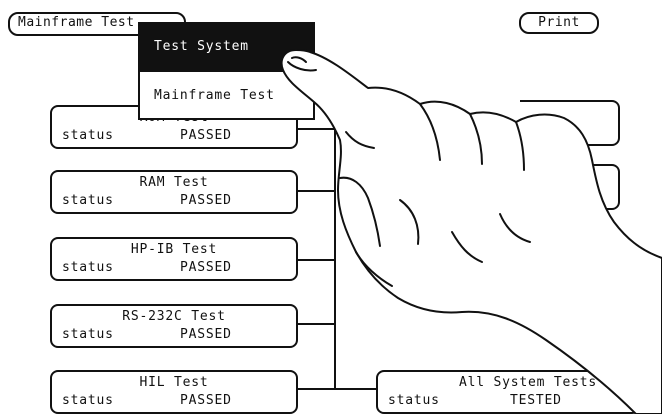 The image size is (662, 414). What do you see at coordinates (536, 400) in the screenshot?
I see `status-value: TESTED` at bounding box center [536, 400].